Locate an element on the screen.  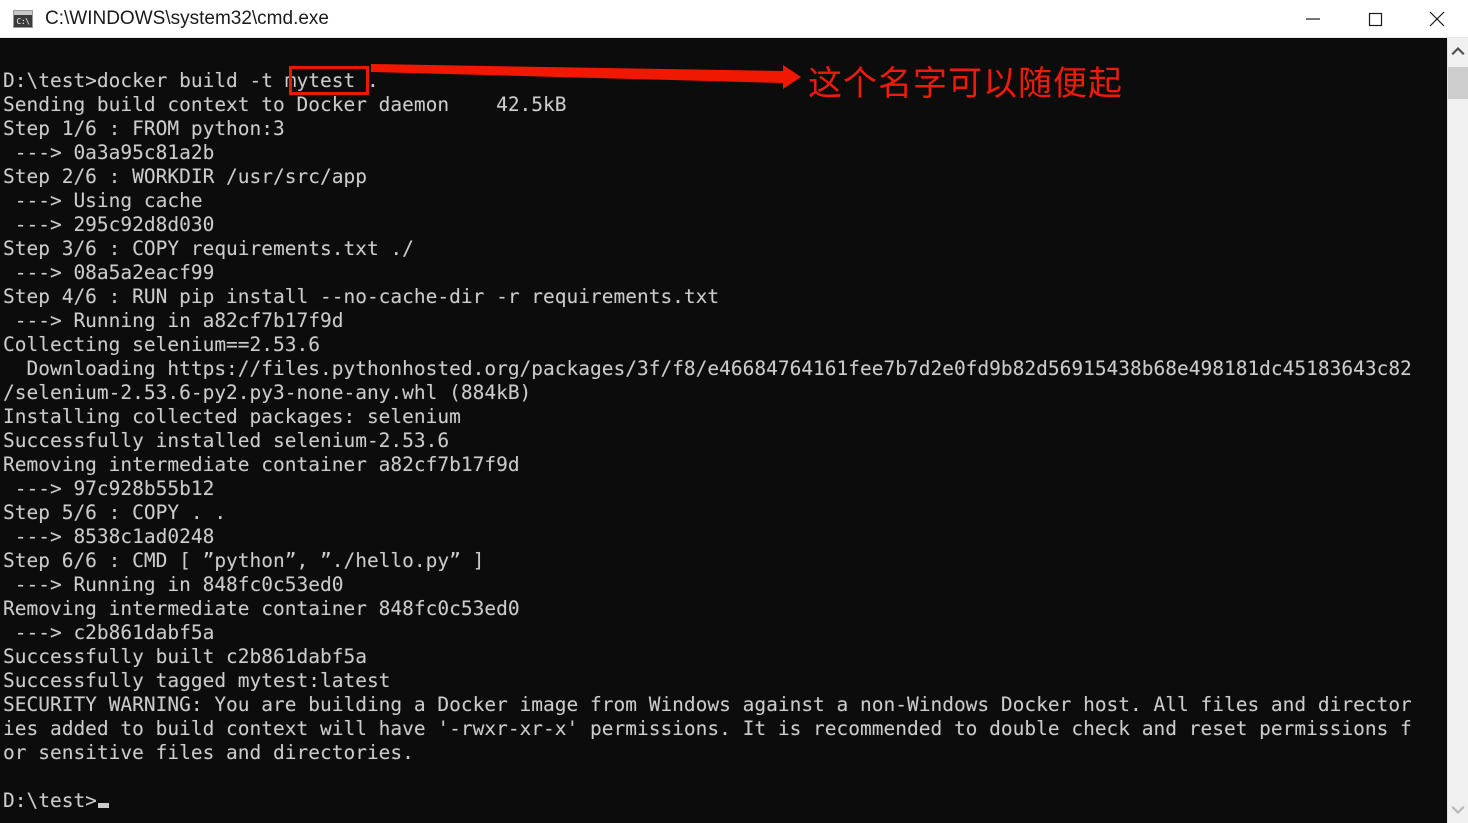
scrollbar-track is located at coordinates (1458, 430).